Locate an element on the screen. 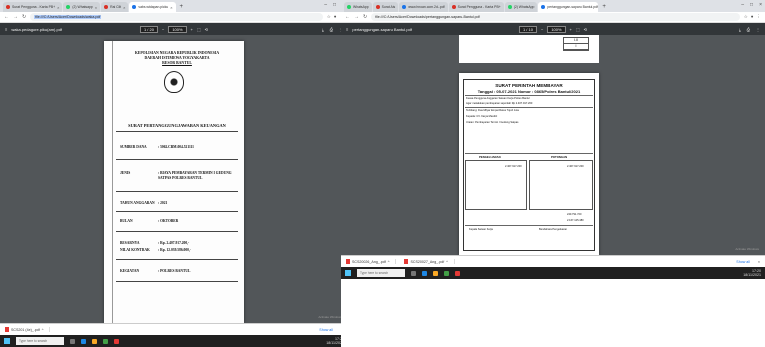 This screenshot has width=765, height=347. url-input: file:///C:/Users/Acer/Downloads/waka.pdf is located at coordinates (176, 17).